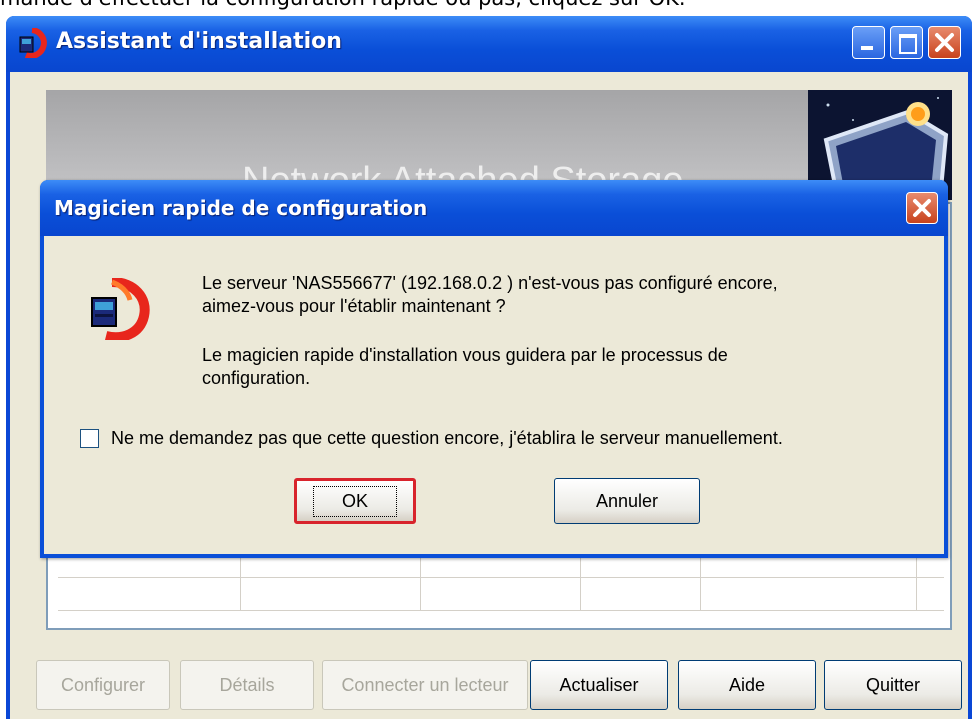  Describe the element at coordinates (627, 501) in the screenshot. I see `cancel-button: Annuler` at that location.